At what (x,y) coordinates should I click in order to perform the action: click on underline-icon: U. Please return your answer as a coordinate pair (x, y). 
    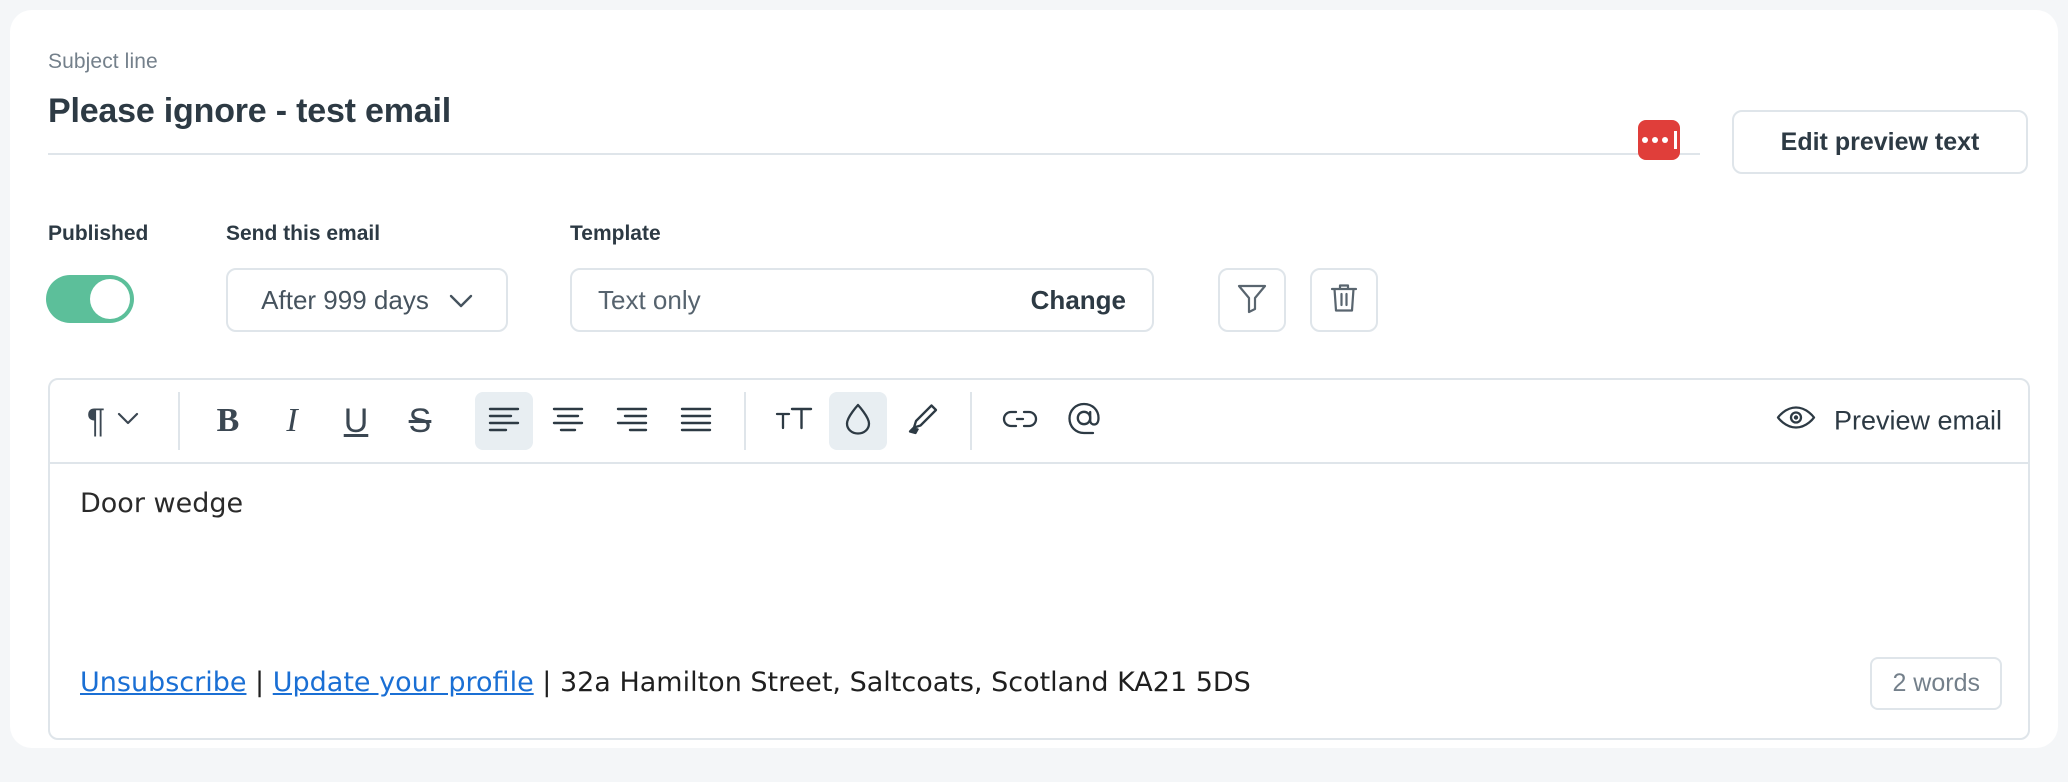
    Looking at the image, I should click on (356, 421).